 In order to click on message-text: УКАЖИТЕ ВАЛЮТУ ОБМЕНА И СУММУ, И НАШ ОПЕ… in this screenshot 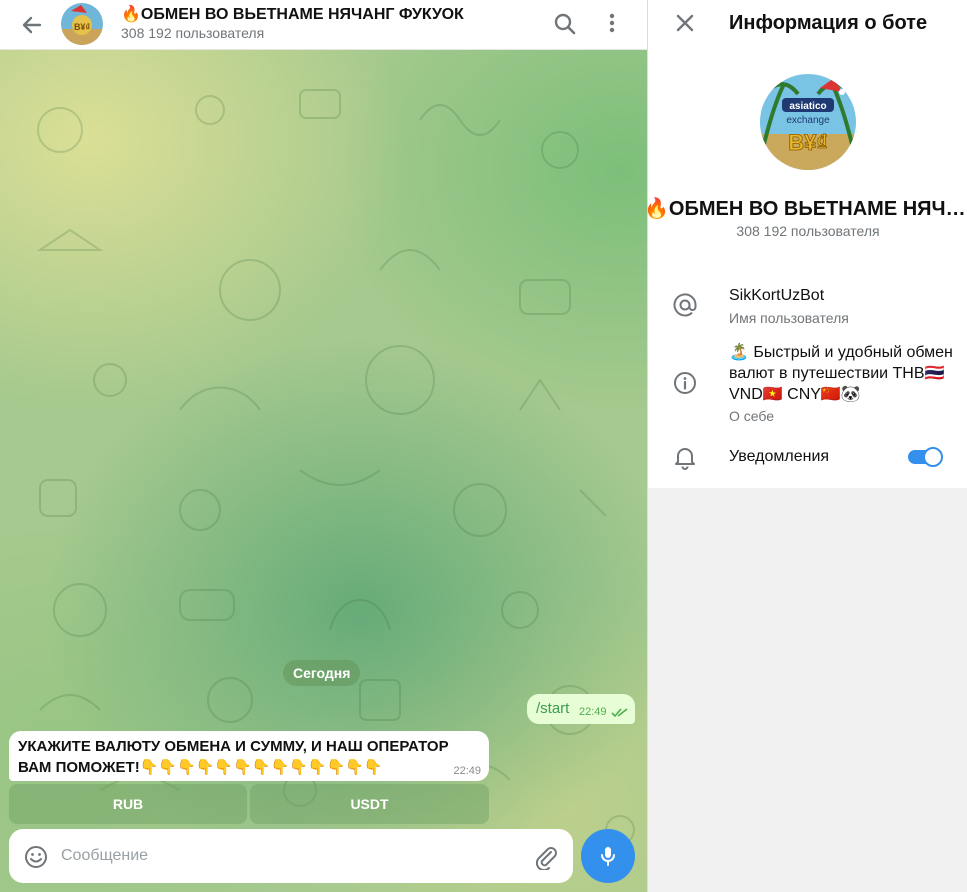, I will do `click(233, 757)`.